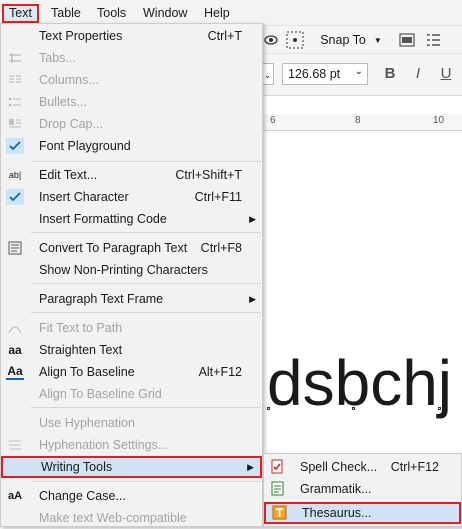  What do you see at coordinates (131, 328) in the screenshot?
I see `menu-item-fit-text-to-path: Fit Text to Path` at bounding box center [131, 328].